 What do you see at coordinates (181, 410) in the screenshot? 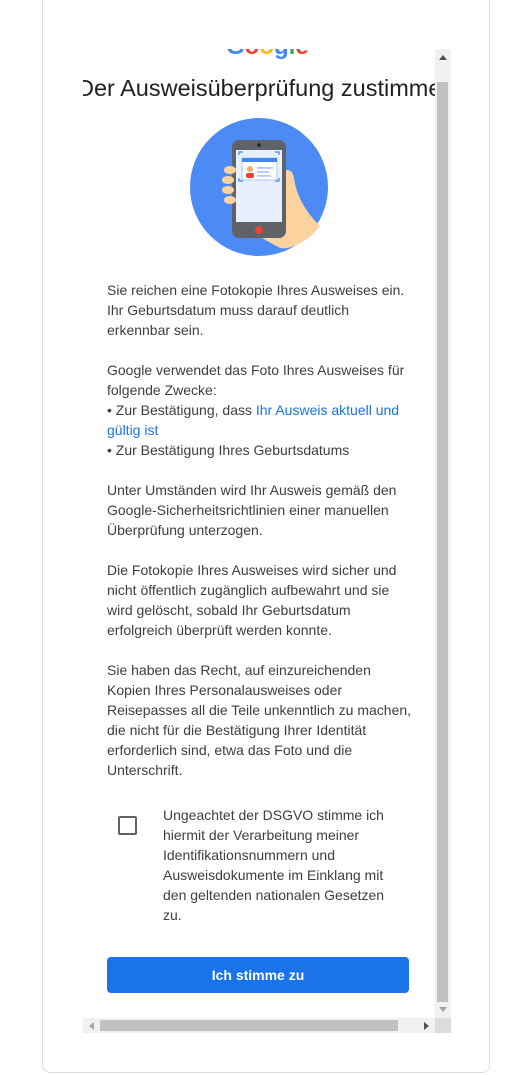
I see `bullet-valid-prefix: • Zur Bestätigung, dass` at bounding box center [181, 410].